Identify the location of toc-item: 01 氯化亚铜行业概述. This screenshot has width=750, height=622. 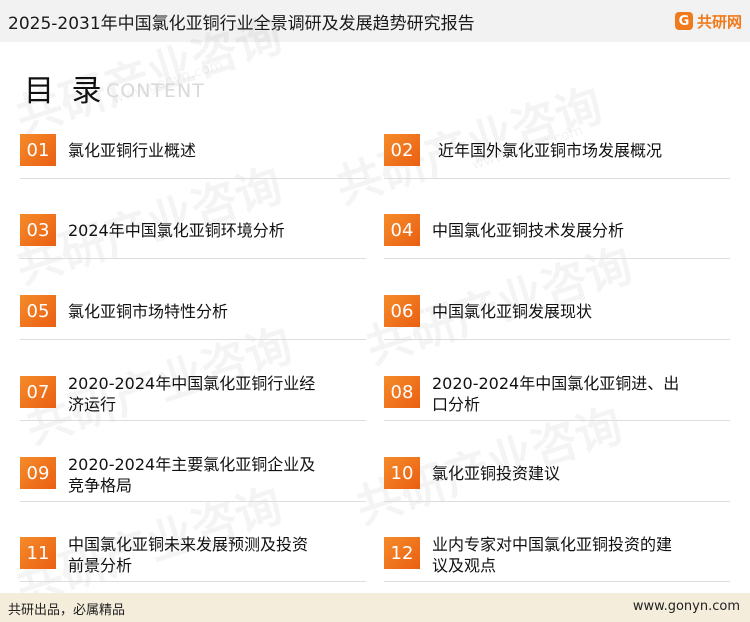
(193, 158).